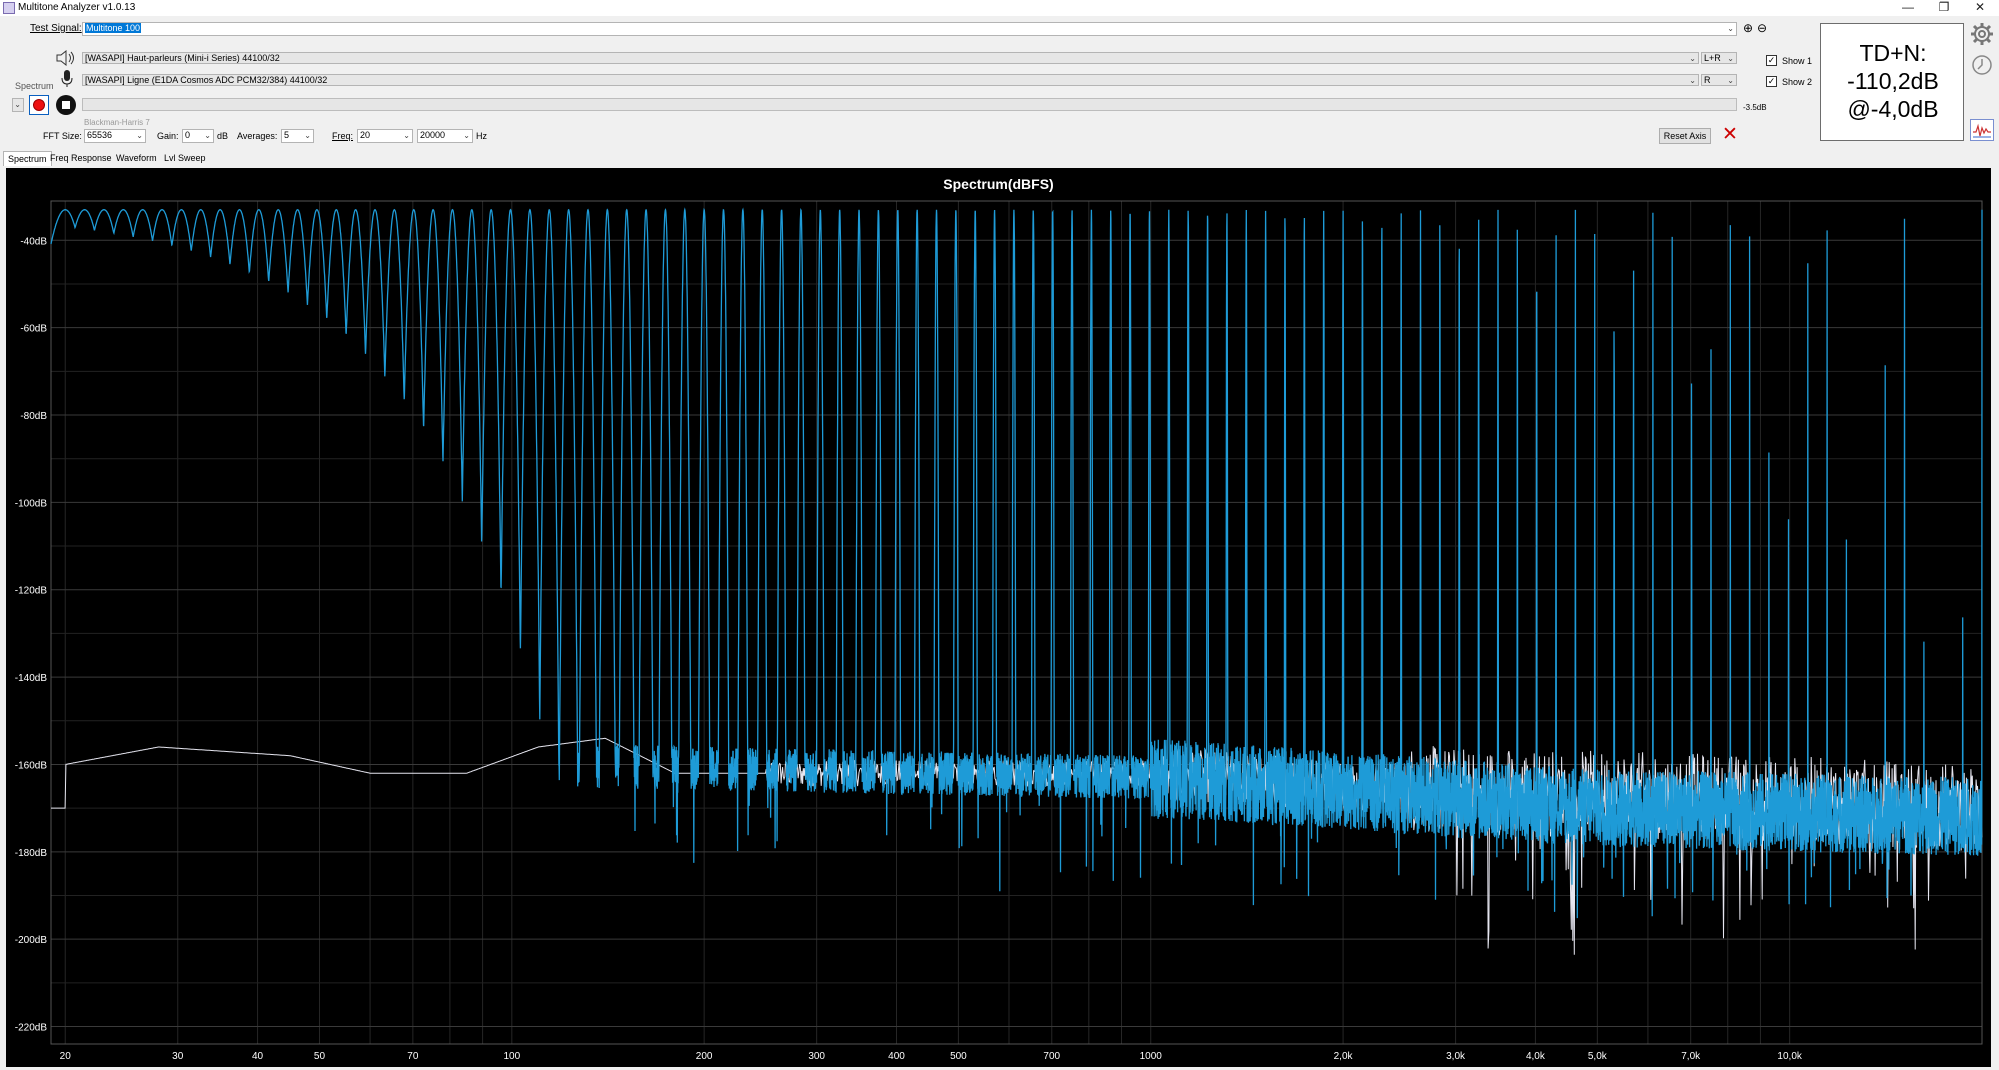 The height and width of the screenshot is (1070, 1999). Describe the element at coordinates (34, 86) in the screenshot. I see `mode-label: Spectrum` at that location.